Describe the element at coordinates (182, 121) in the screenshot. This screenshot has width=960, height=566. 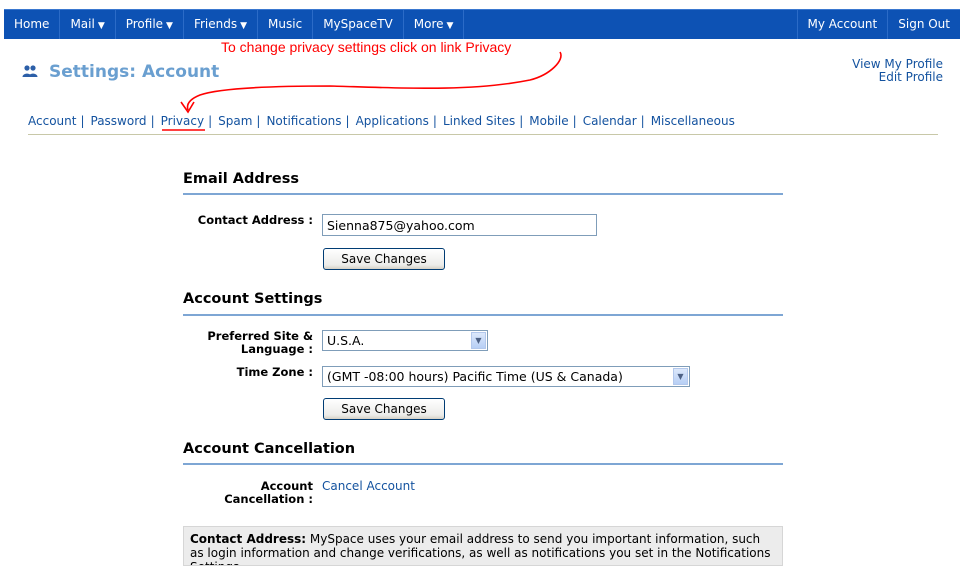
I see `tab-privacy: Privacy` at that location.